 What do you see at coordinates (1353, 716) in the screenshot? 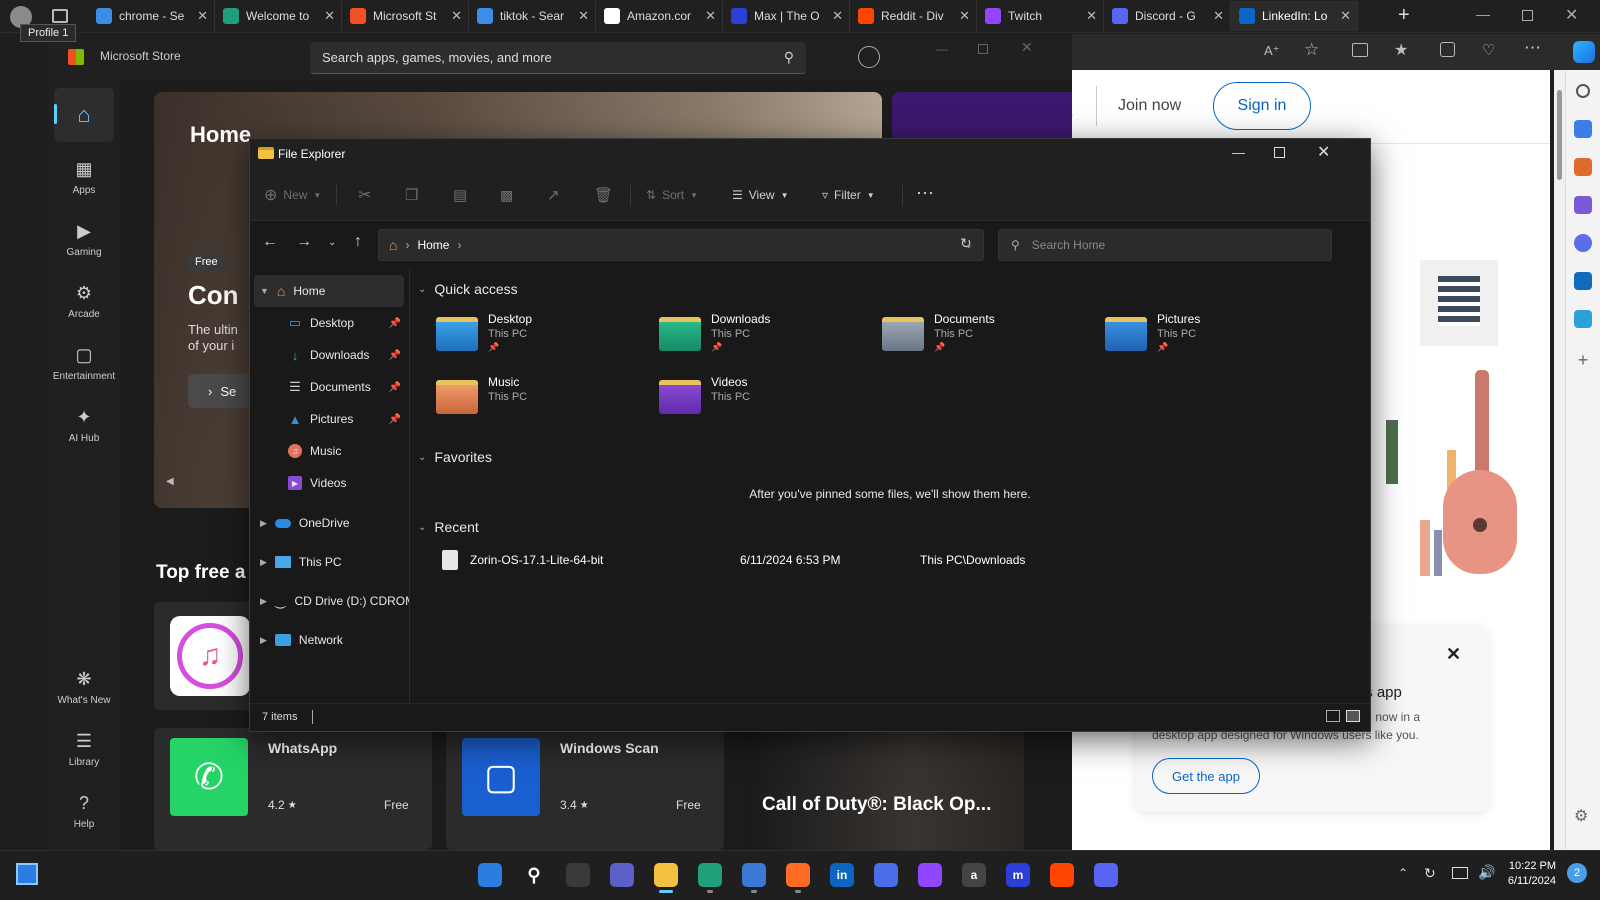
I see `tiles-view-icon` at bounding box center [1353, 716].